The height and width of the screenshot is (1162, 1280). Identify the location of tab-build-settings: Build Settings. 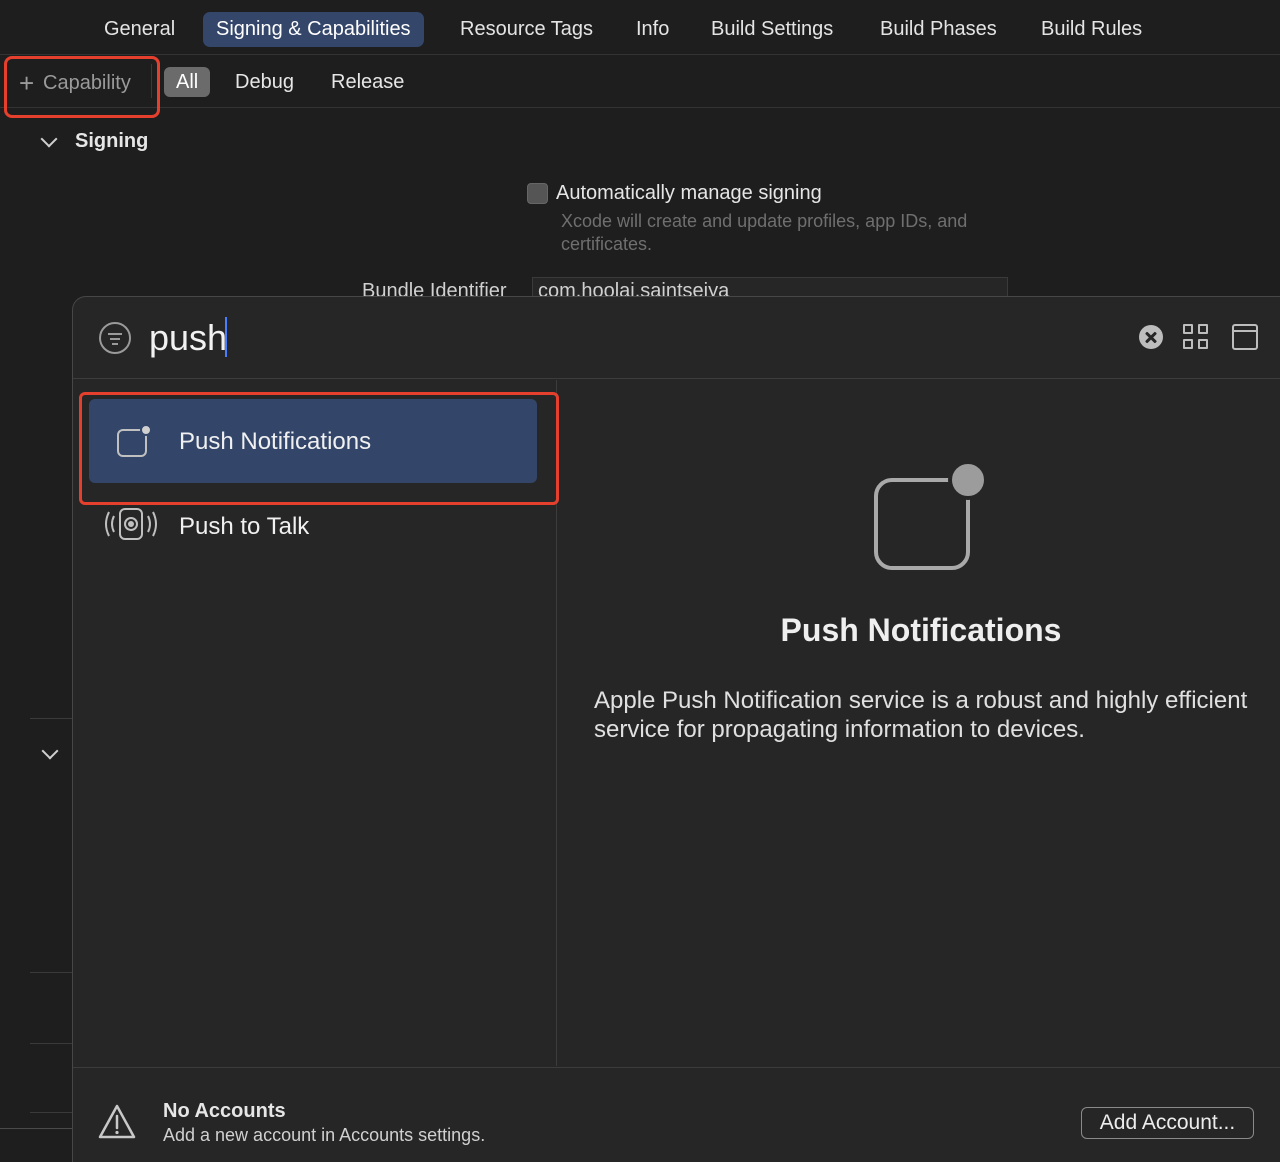
(772, 29).